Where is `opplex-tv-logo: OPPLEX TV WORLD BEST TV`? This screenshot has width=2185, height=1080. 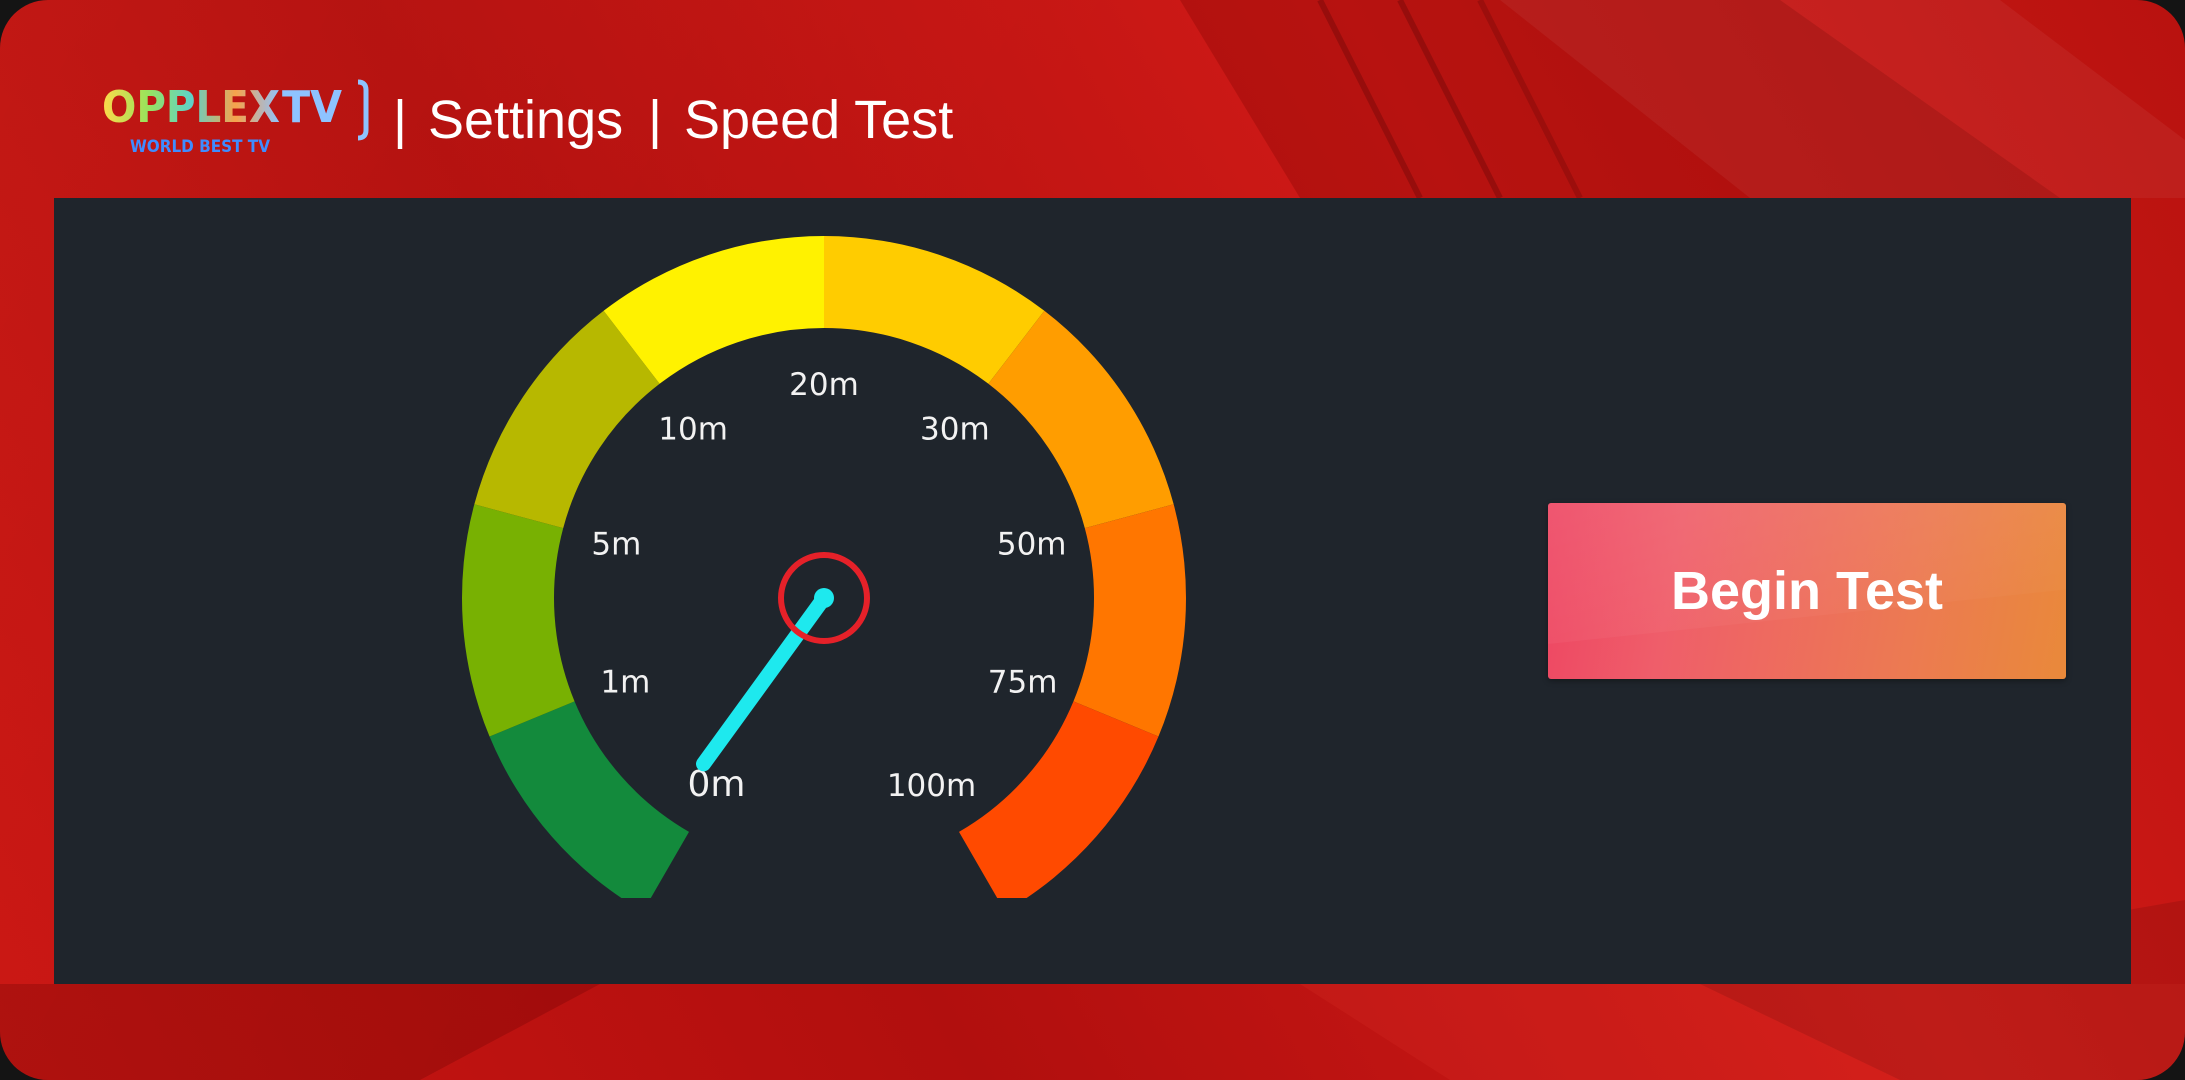
opplex-tv-logo: OPPLEX TV WORLD BEST TV is located at coordinates (236, 117).